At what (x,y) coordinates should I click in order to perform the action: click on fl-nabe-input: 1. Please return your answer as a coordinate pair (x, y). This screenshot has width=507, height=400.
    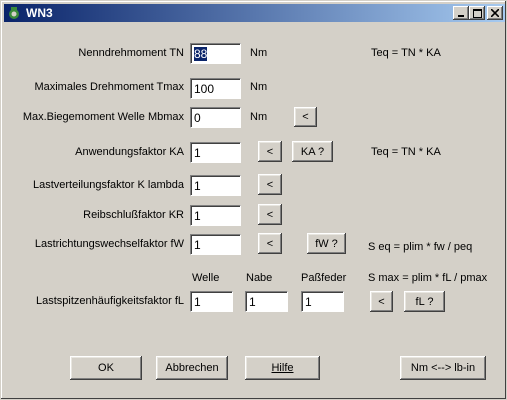
    Looking at the image, I should click on (266, 301).